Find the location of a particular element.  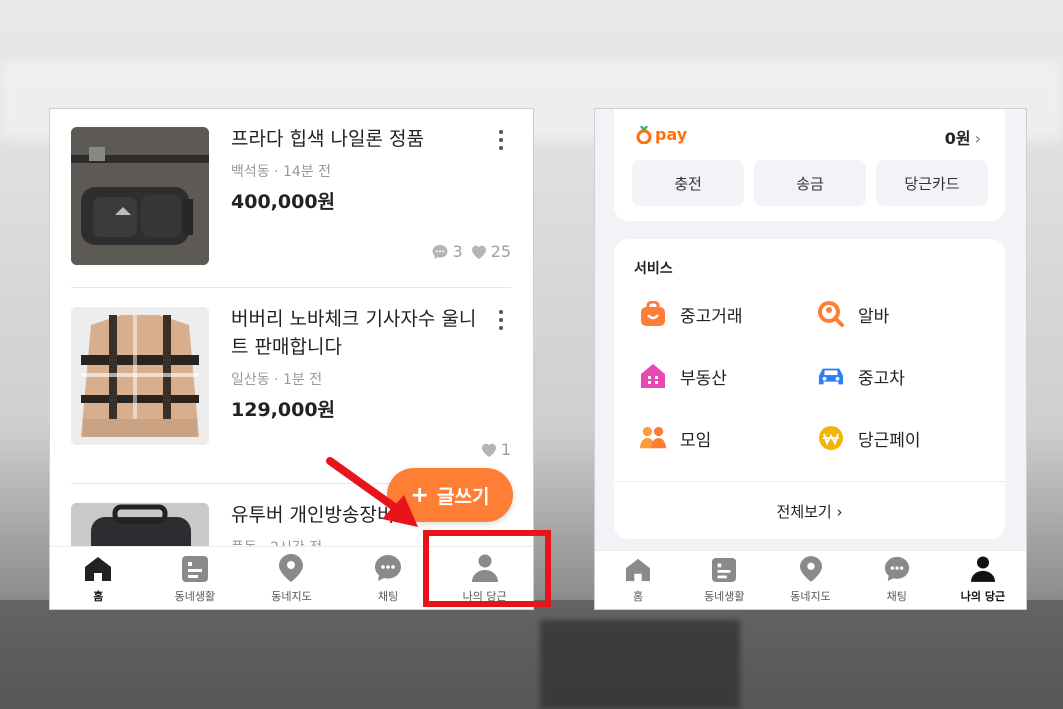

listing-title: 버버리 노바체크 기사자수 울니트 판매합니다 is located at coordinates (354, 333).